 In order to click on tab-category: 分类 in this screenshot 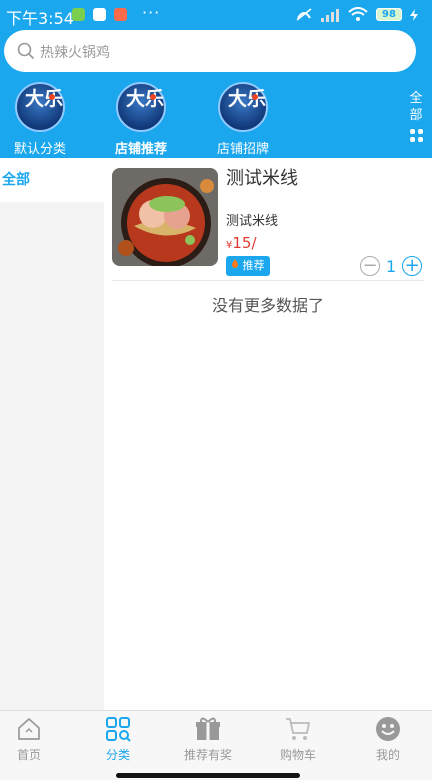, I will do `click(118, 739)`.